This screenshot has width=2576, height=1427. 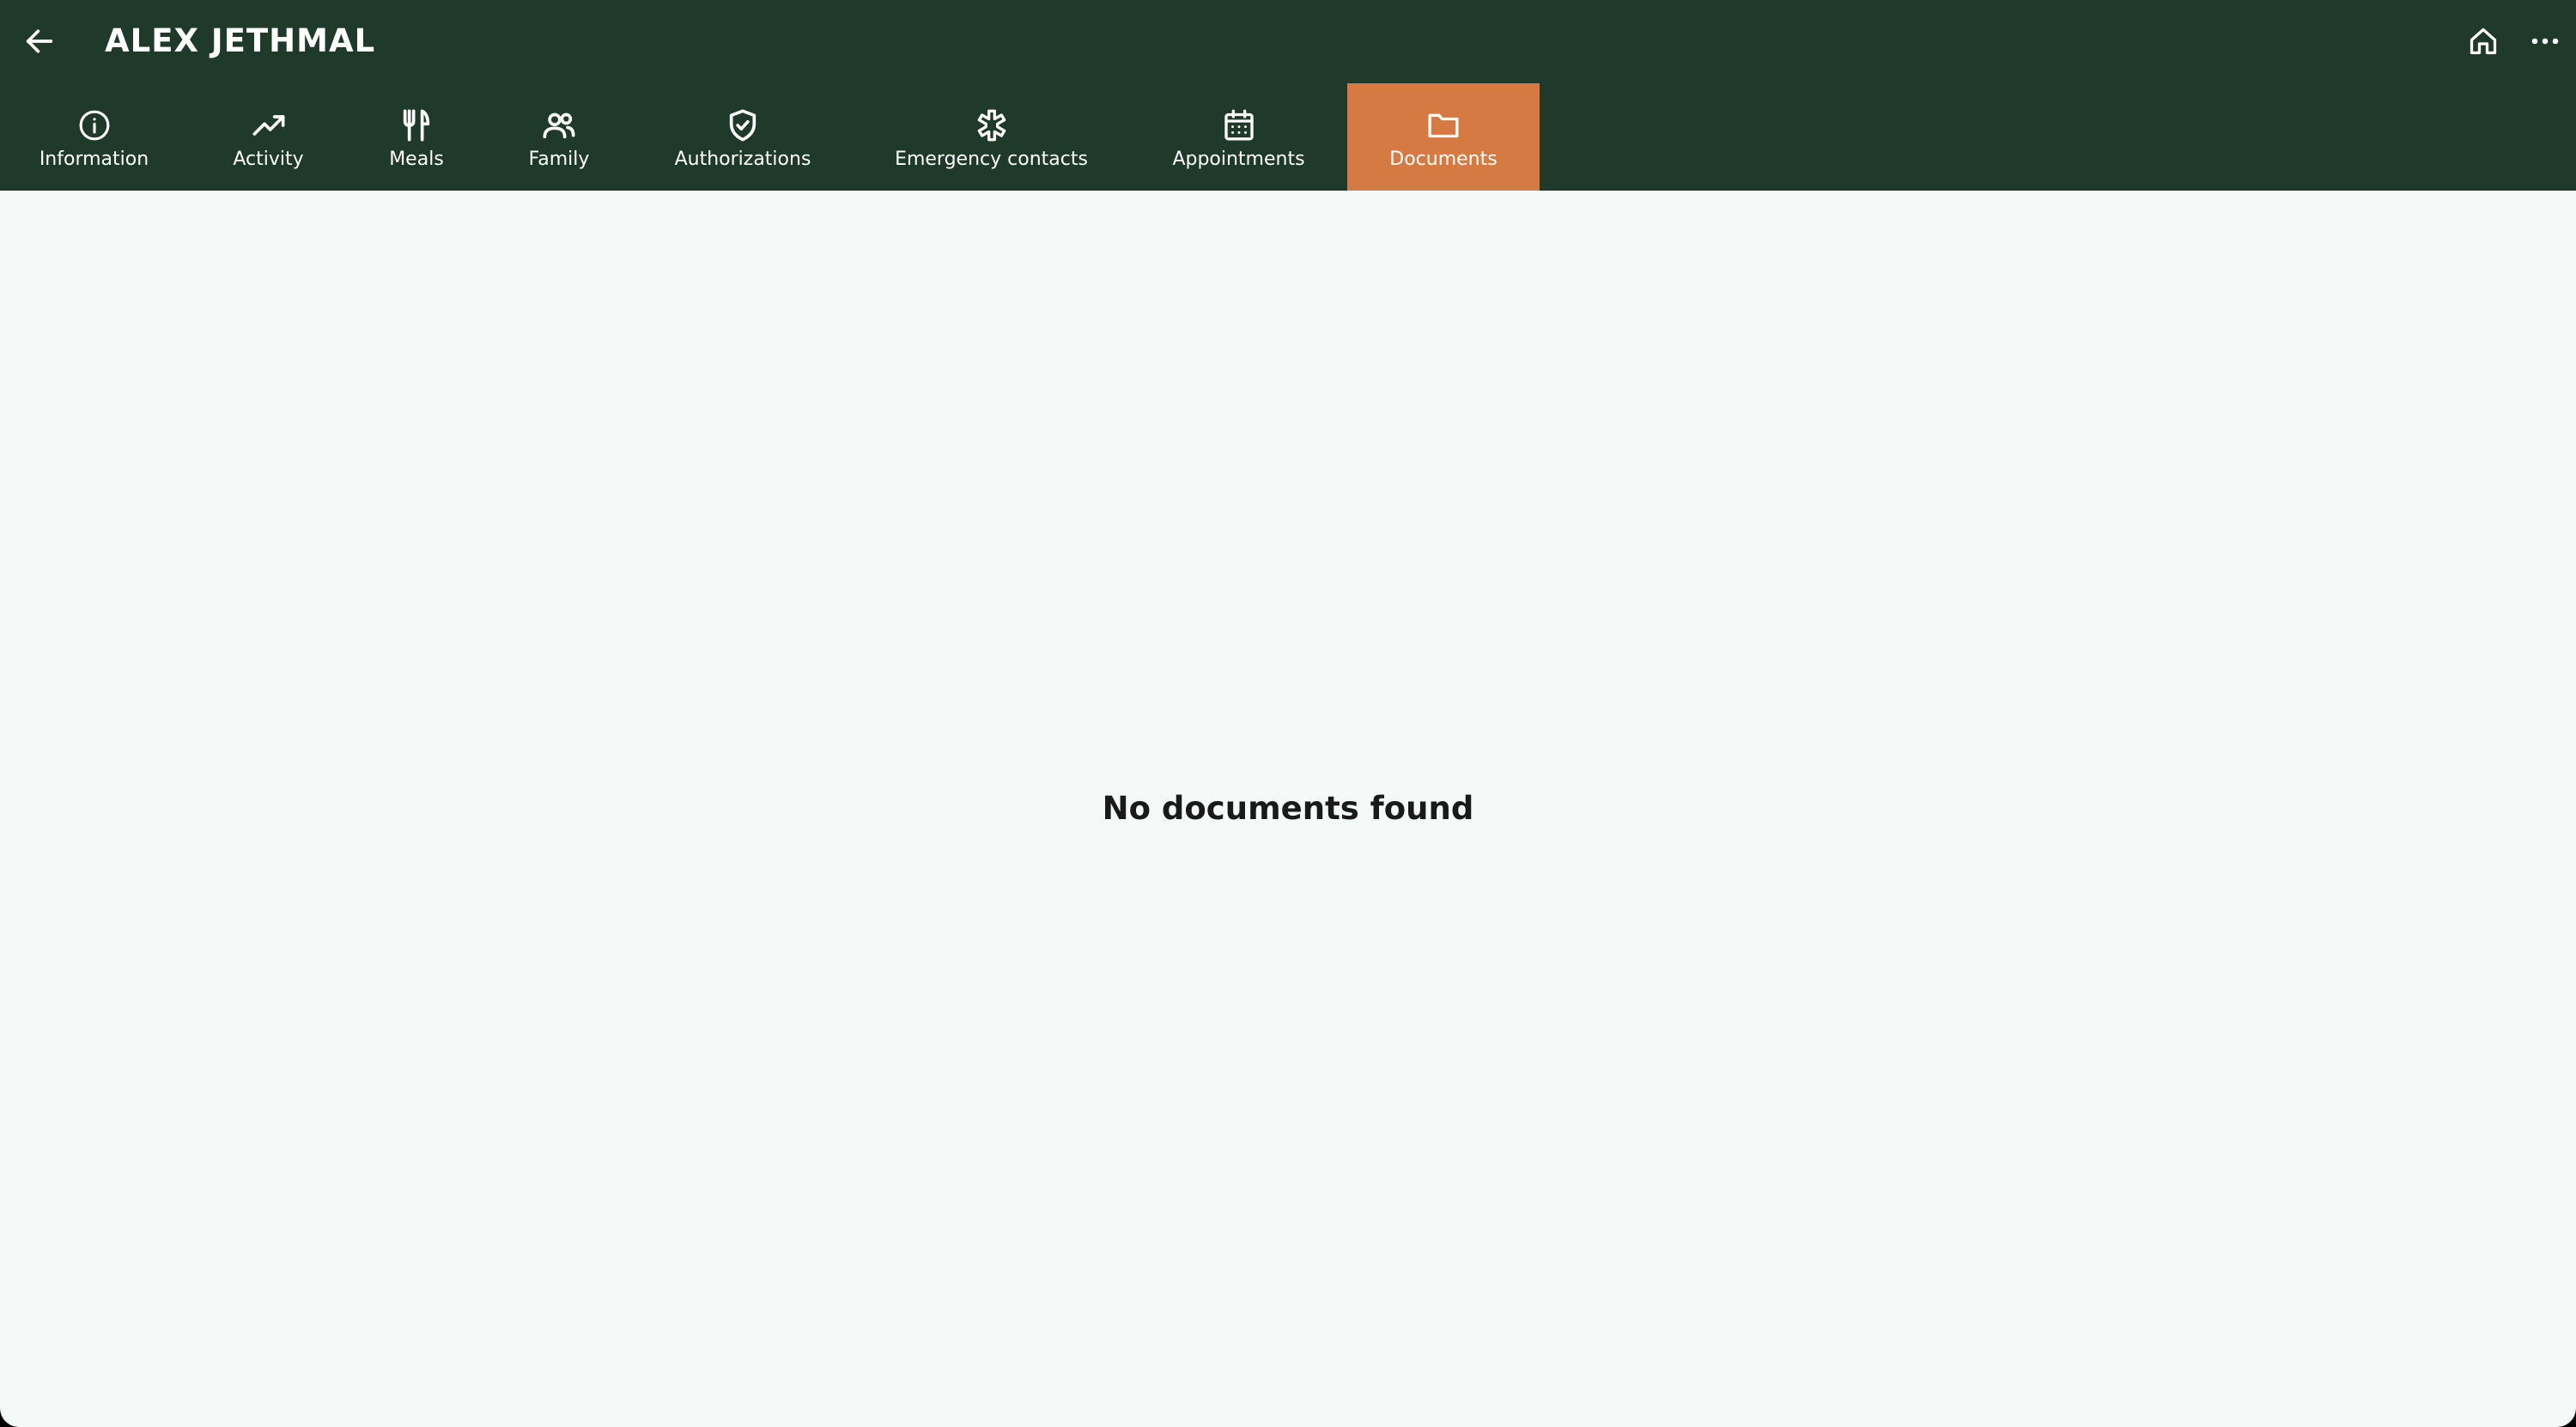 I want to click on home-button, so click(x=2484, y=41).